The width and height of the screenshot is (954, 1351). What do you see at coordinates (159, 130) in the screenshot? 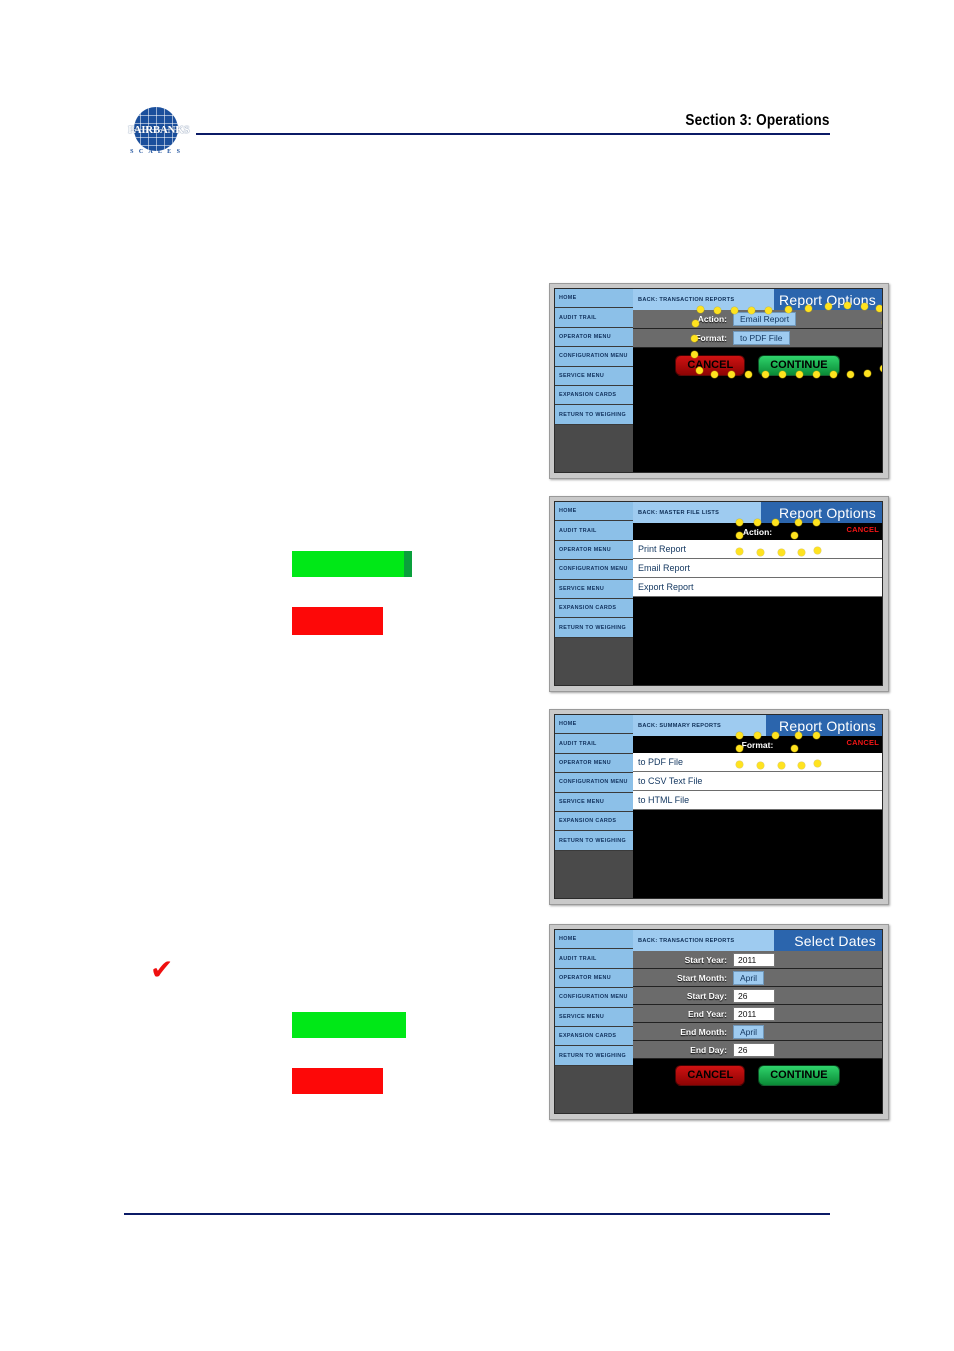
I see `logo-wordmark: FAIRBANKS` at bounding box center [159, 130].